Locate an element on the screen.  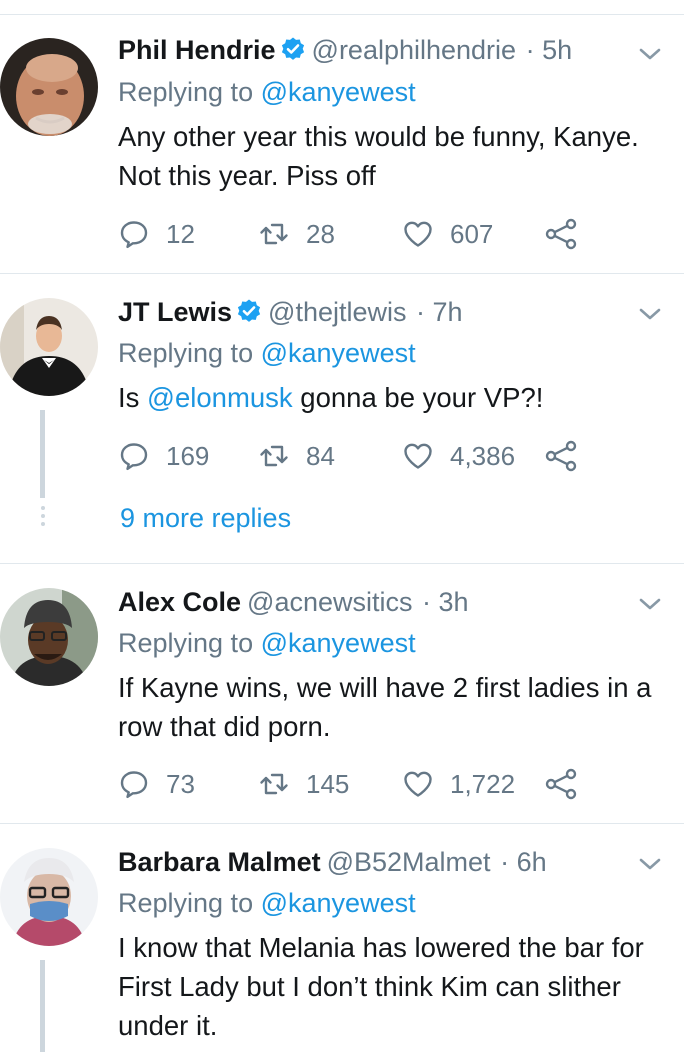
retweet-button: 28 is located at coordinates (296, 234).